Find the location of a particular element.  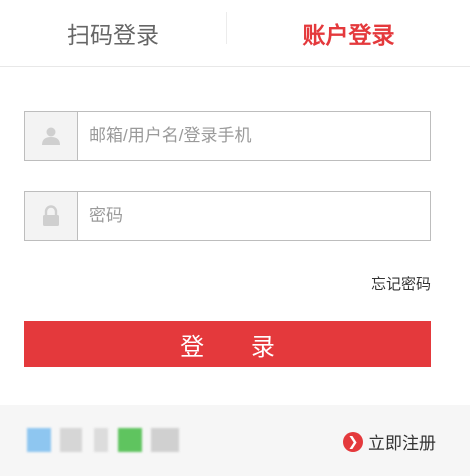

login-button: 登 录 is located at coordinates (227, 344).